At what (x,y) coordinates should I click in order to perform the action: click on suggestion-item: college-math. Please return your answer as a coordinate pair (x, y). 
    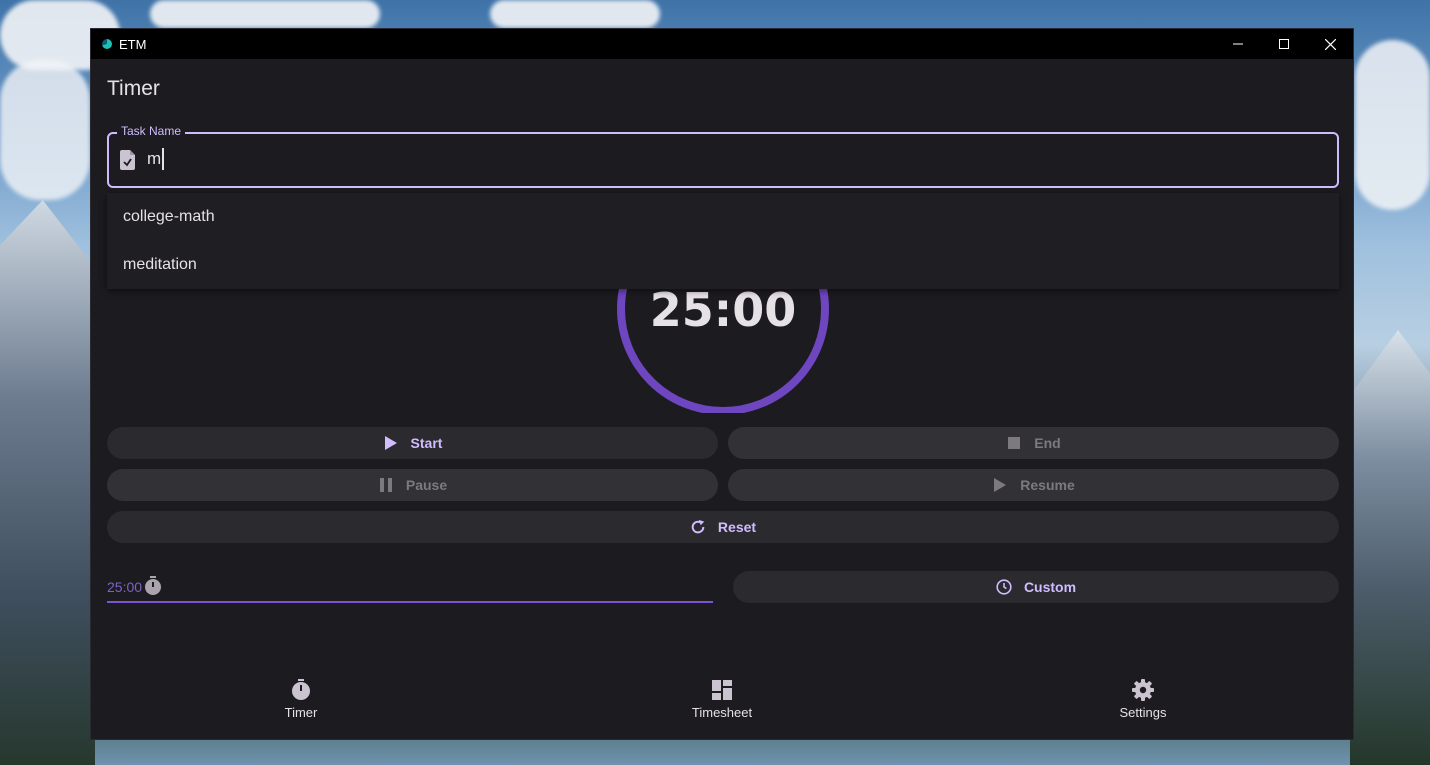
    Looking at the image, I should click on (723, 217).